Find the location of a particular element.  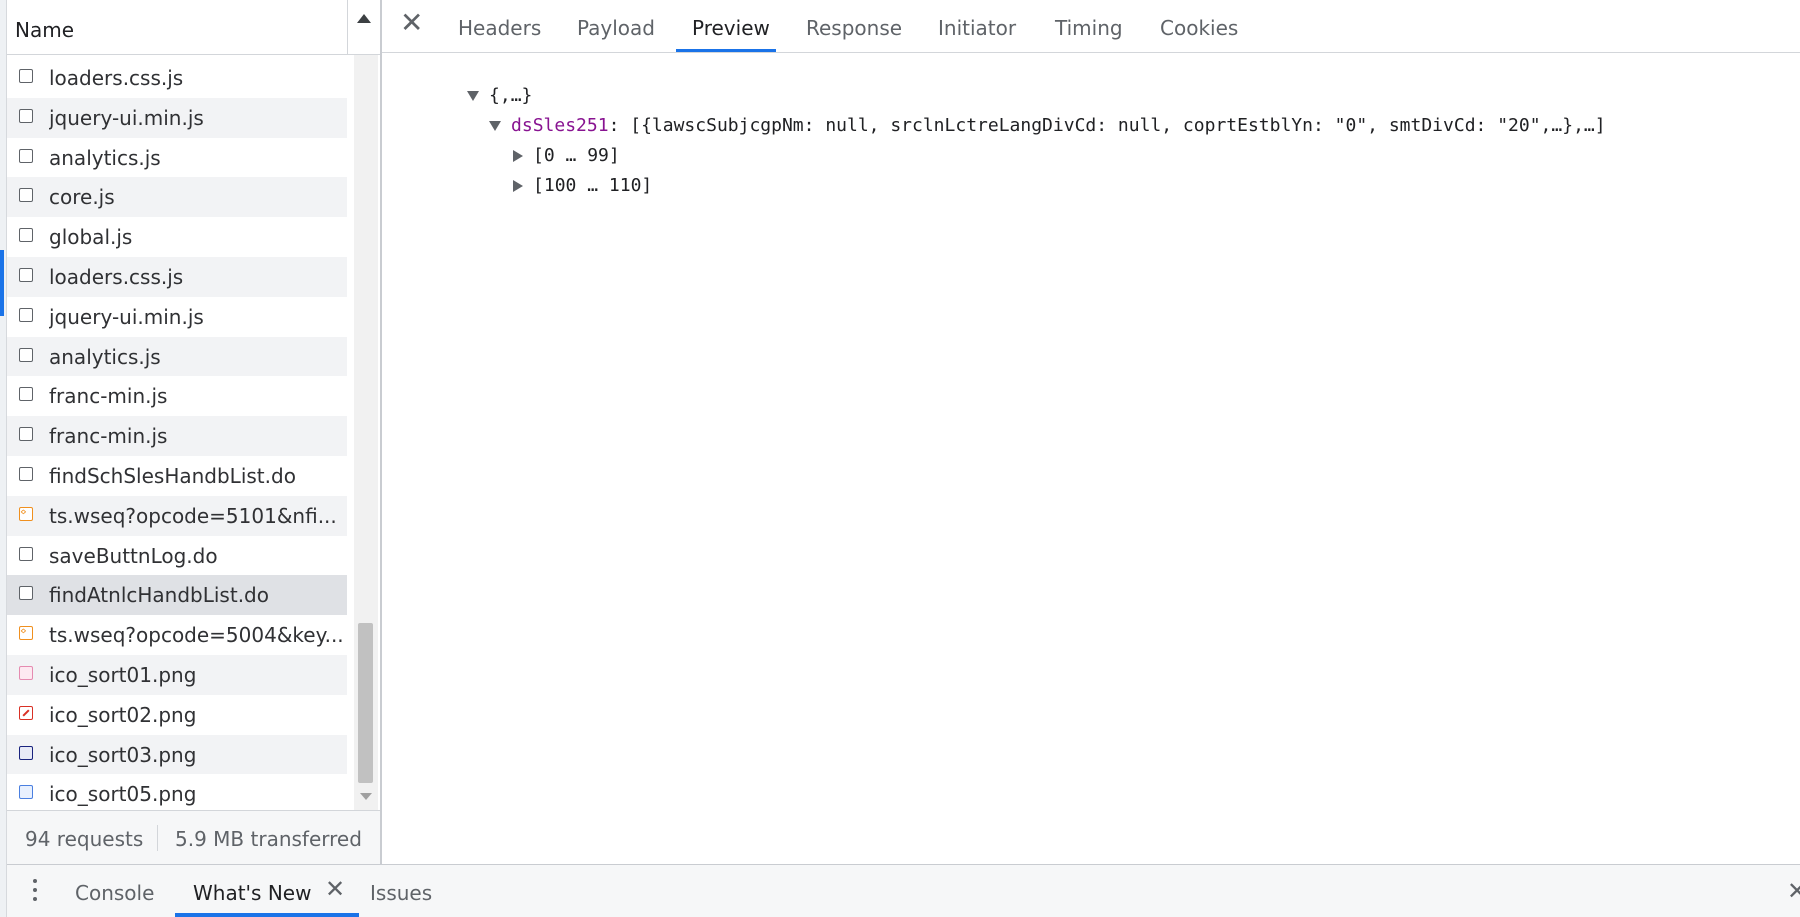

request-name: core.js is located at coordinates (82, 197).